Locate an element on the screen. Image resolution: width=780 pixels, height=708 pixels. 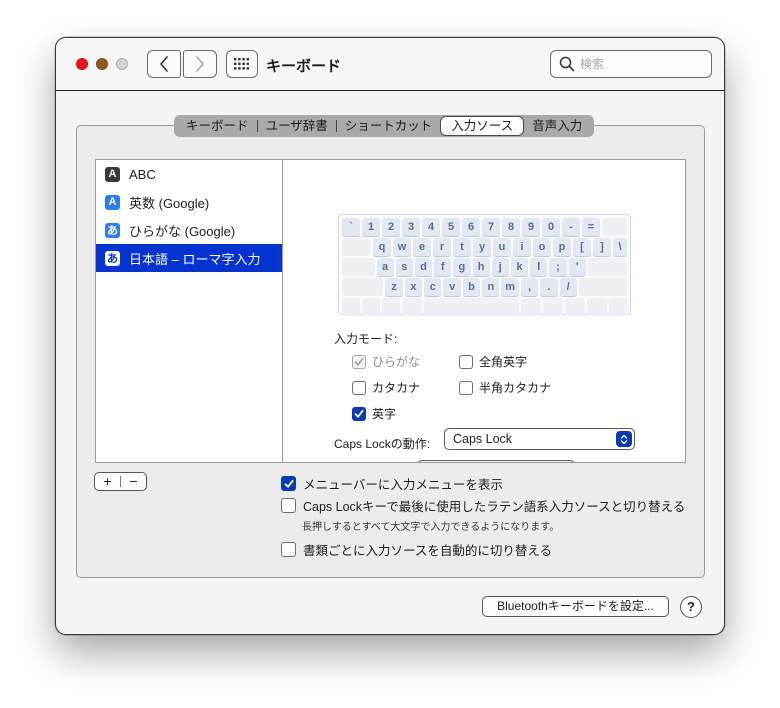
list-item-google-alphanumeric: A 英数 (Google) is located at coordinates (189, 202).